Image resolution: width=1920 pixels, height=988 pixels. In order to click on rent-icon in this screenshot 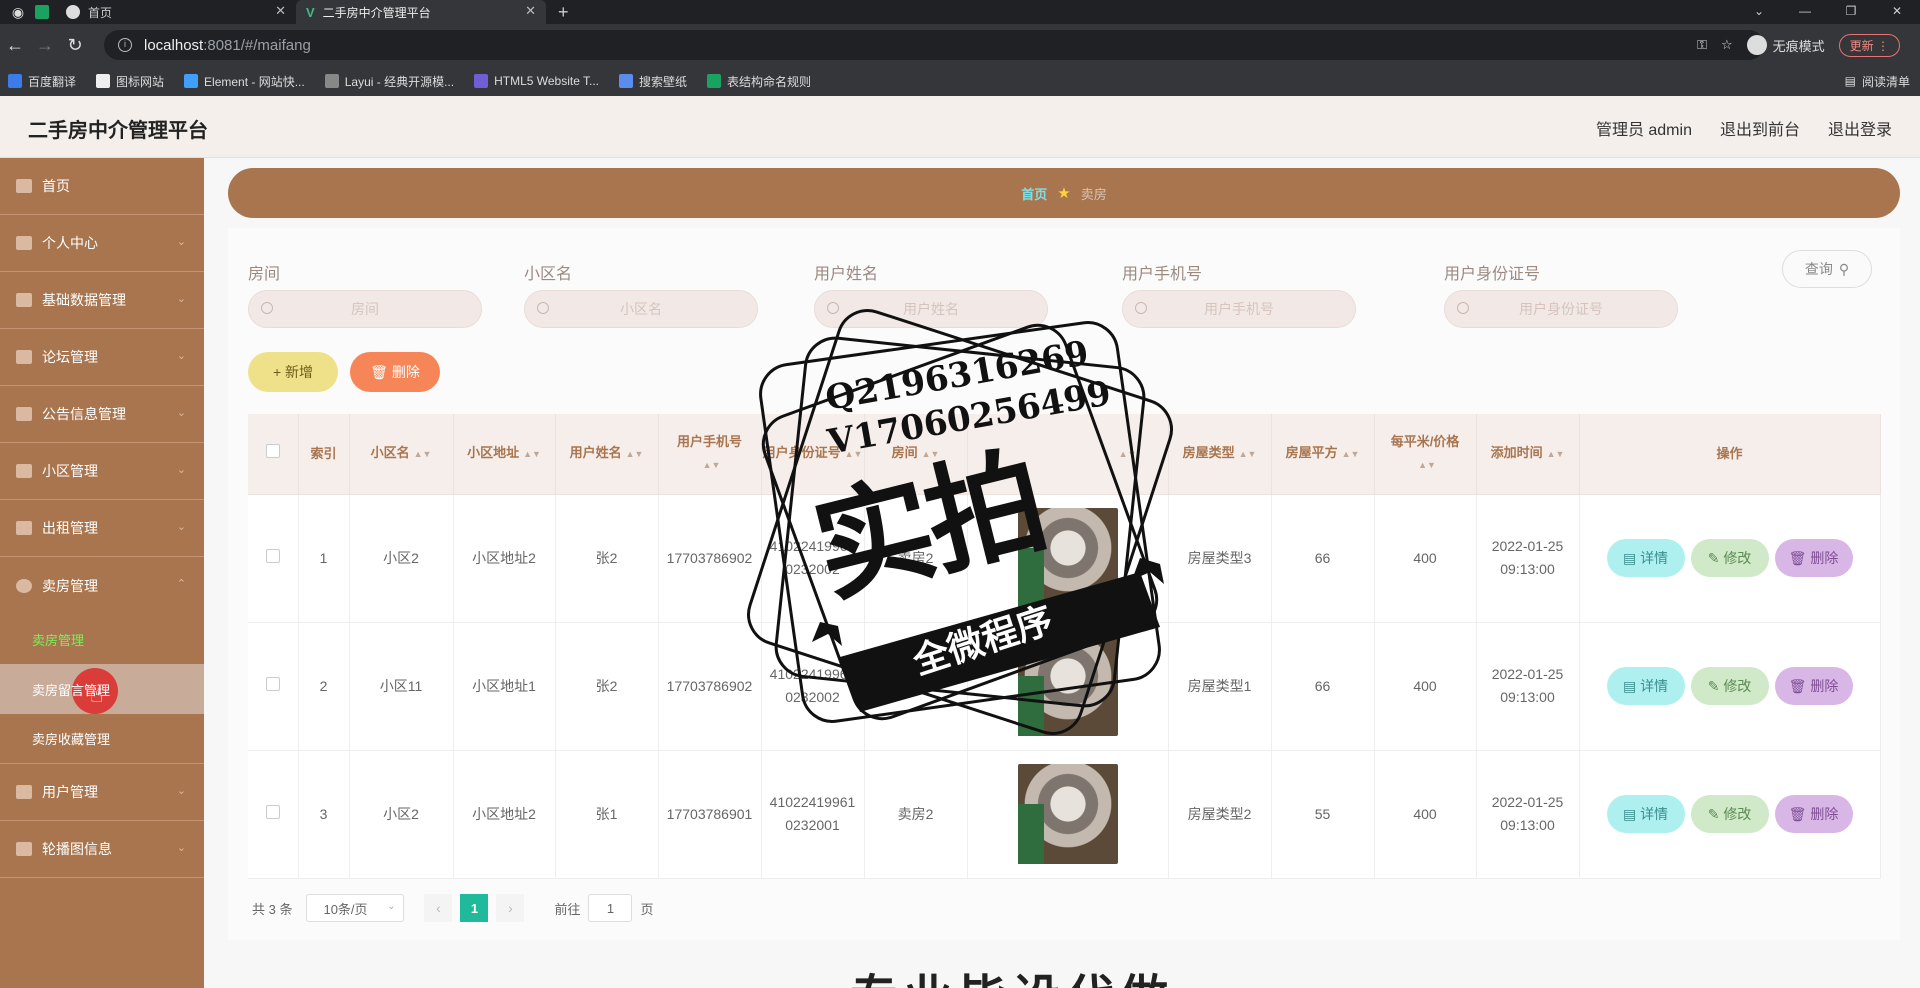, I will do `click(24, 528)`.